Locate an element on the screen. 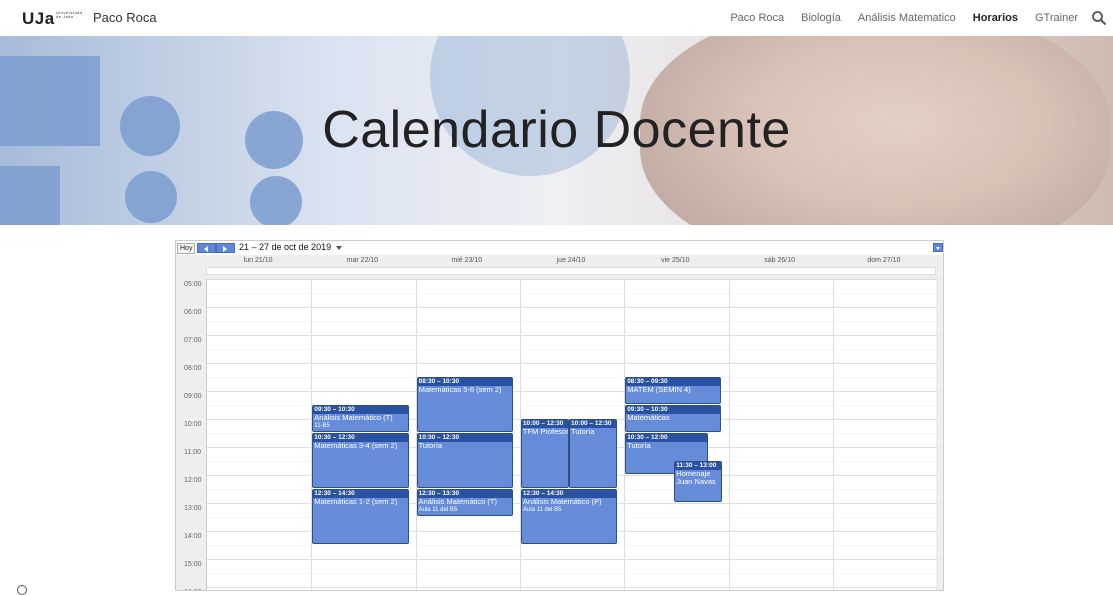  calendar-event: 09:30 – 10:30 Matemáticas is located at coordinates (673, 418).